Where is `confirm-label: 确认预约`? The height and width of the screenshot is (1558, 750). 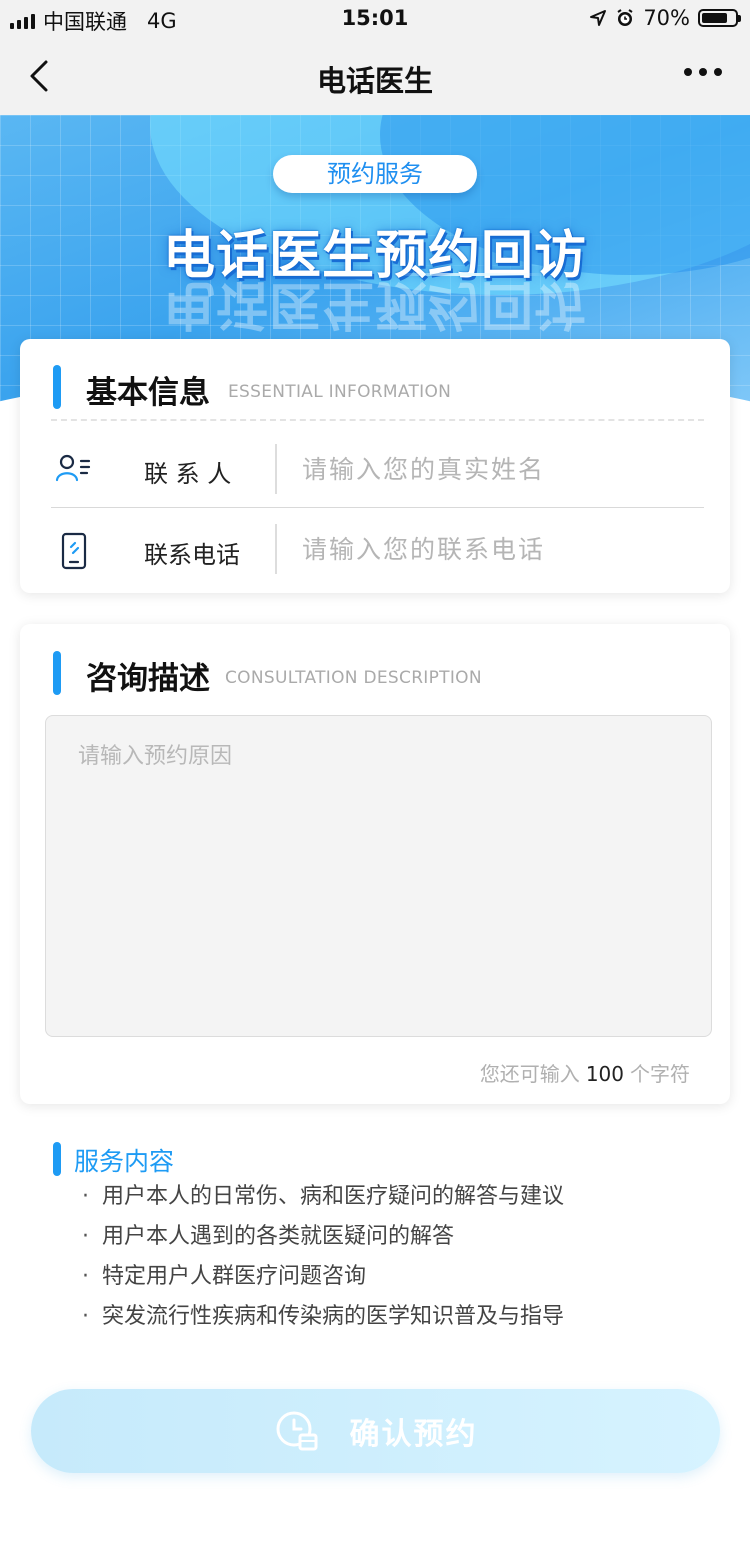 confirm-label: 确认预约 is located at coordinates (413, 1434).